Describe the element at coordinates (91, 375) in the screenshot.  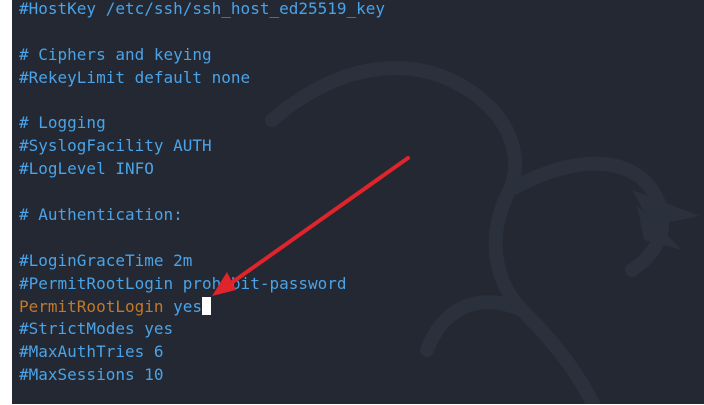
I see `comment-line: #MaxSessions 10` at that location.